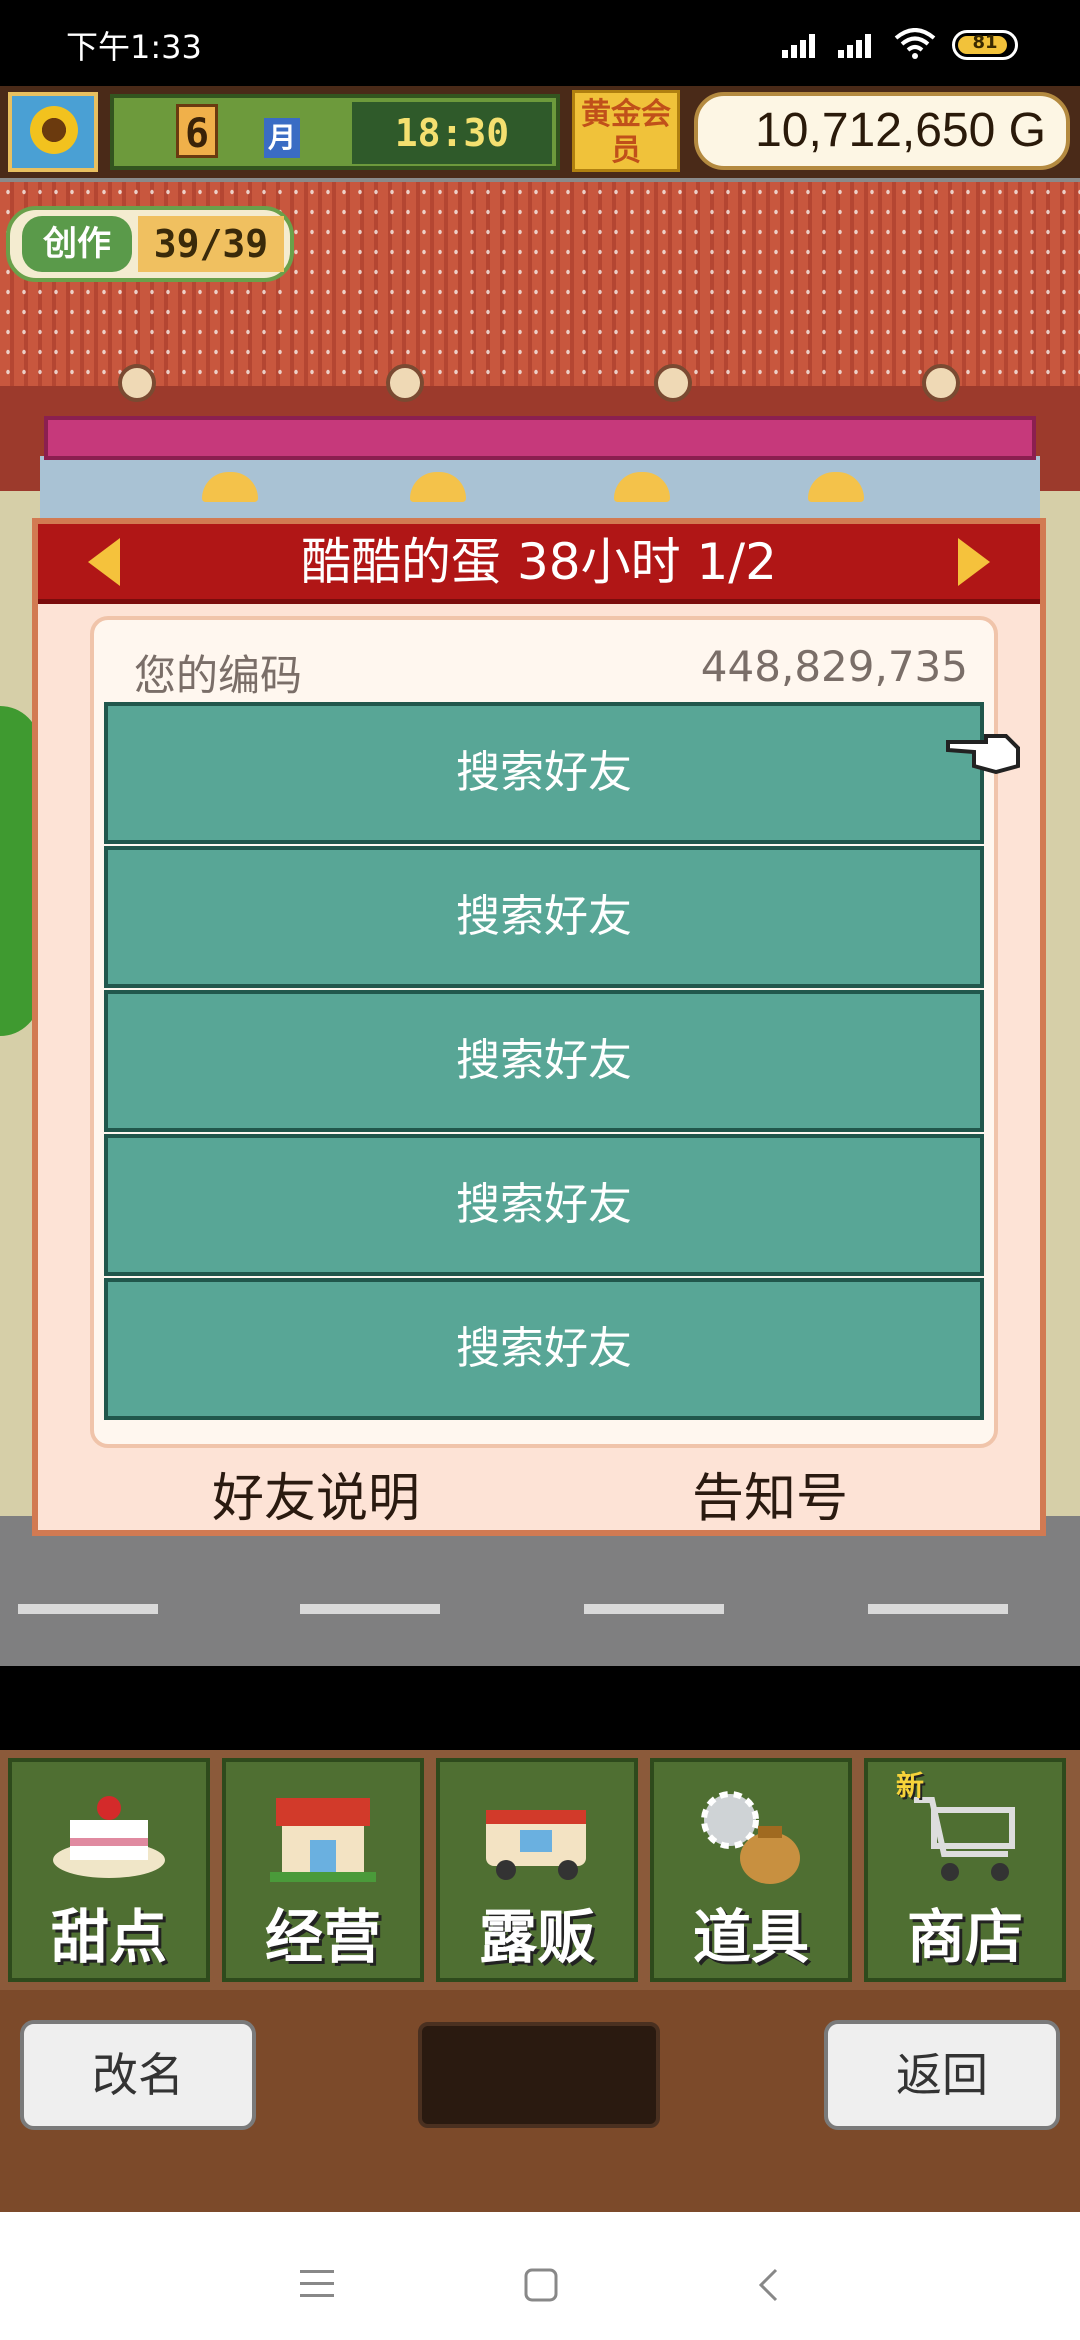  I want to click on top-hud: 6 月 18:30 黄金会员 10,712,650 G, so click(540, 132).